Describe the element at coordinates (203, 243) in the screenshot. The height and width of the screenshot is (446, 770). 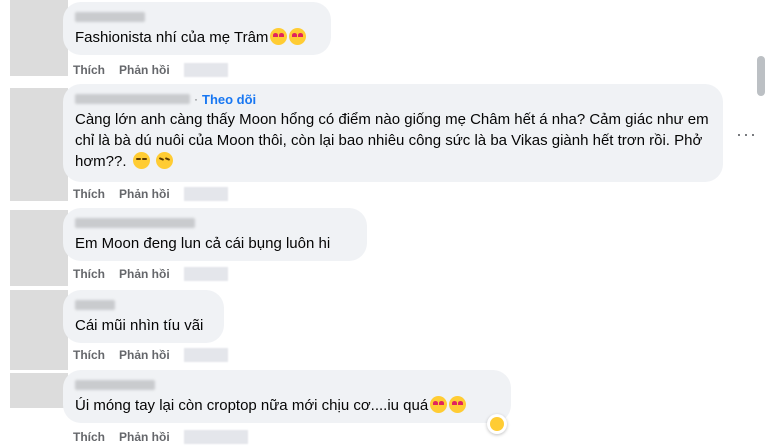
I see `comment-text: Em Moon đeng lun cả cái bụng luôn hi` at that location.